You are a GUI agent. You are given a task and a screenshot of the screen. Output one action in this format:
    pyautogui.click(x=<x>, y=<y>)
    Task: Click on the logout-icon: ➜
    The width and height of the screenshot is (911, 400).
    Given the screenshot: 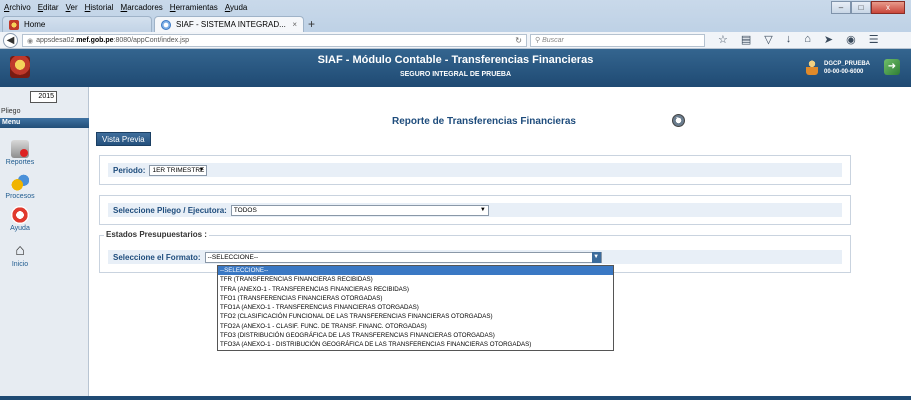 What is the action you would take?
    pyautogui.click(x=892, y=67)
    